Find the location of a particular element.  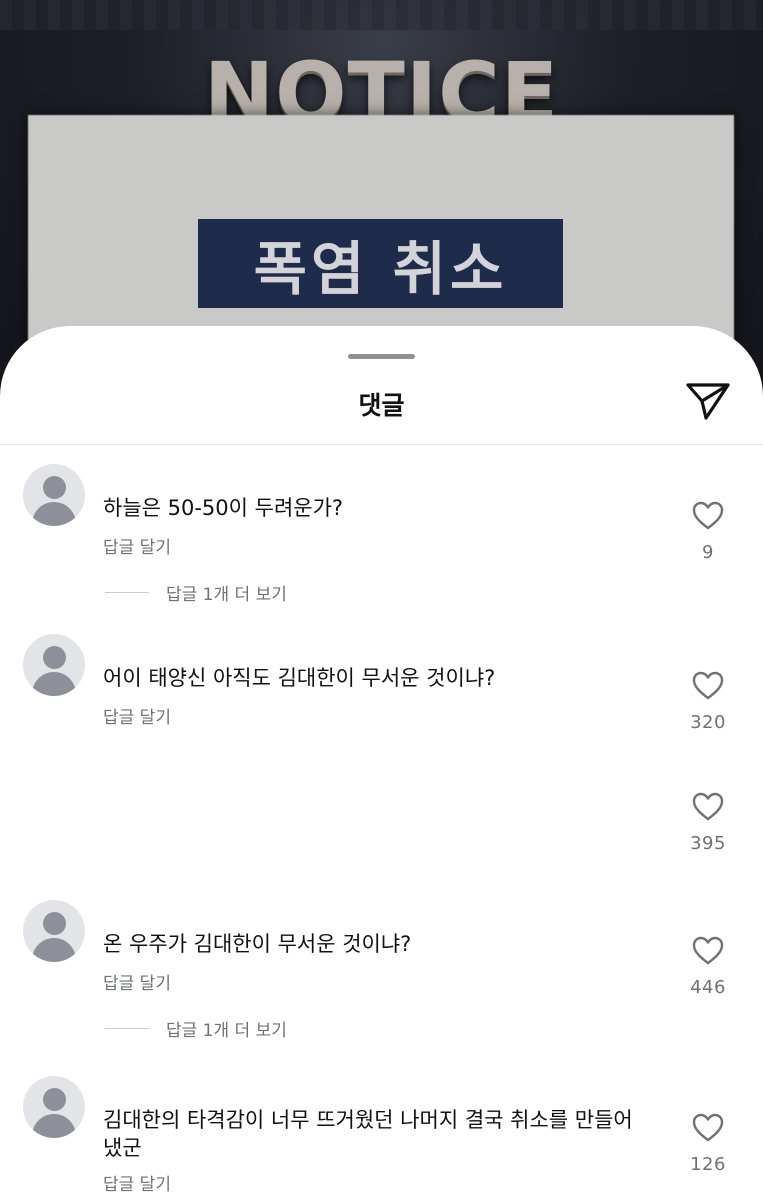

comment-text: 온 우주가 김대한이 무서운 것이냐? is located at coordinates (257, 944).